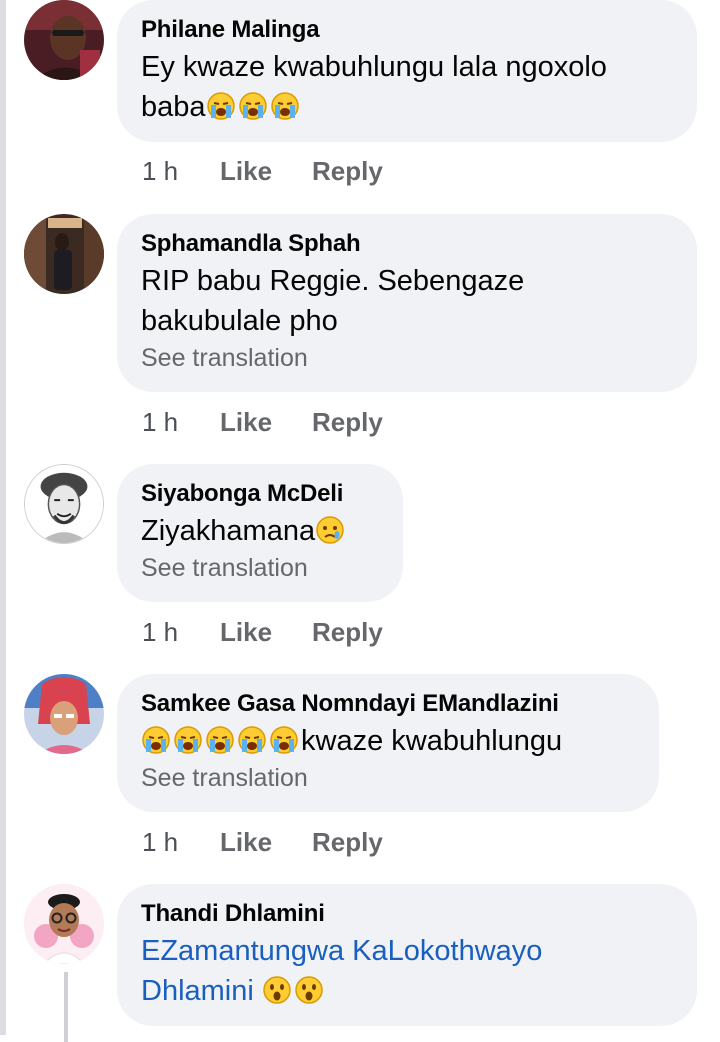 The height and width of the screenshot is (1042, 720). I want to click on comment-author: Siyabonga McDeli, so click(259, 494).